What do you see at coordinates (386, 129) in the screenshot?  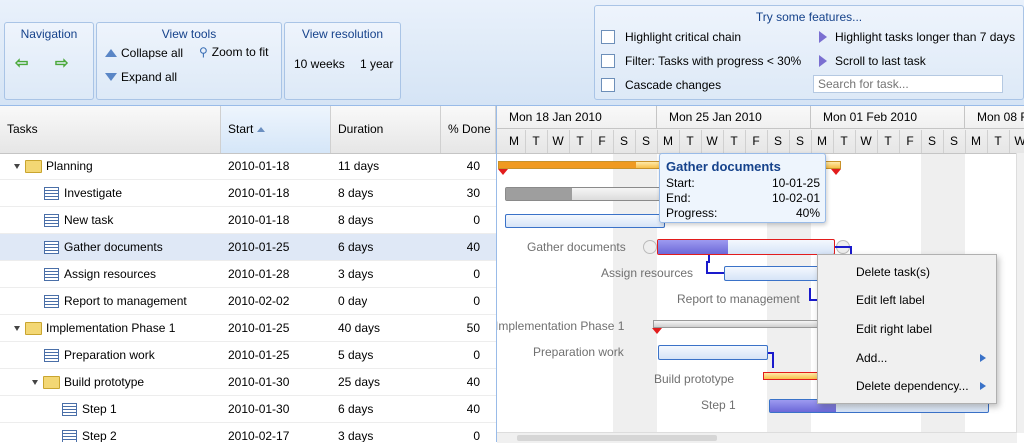 I see `header-duration: Duration` at bounding box center [386, 129].